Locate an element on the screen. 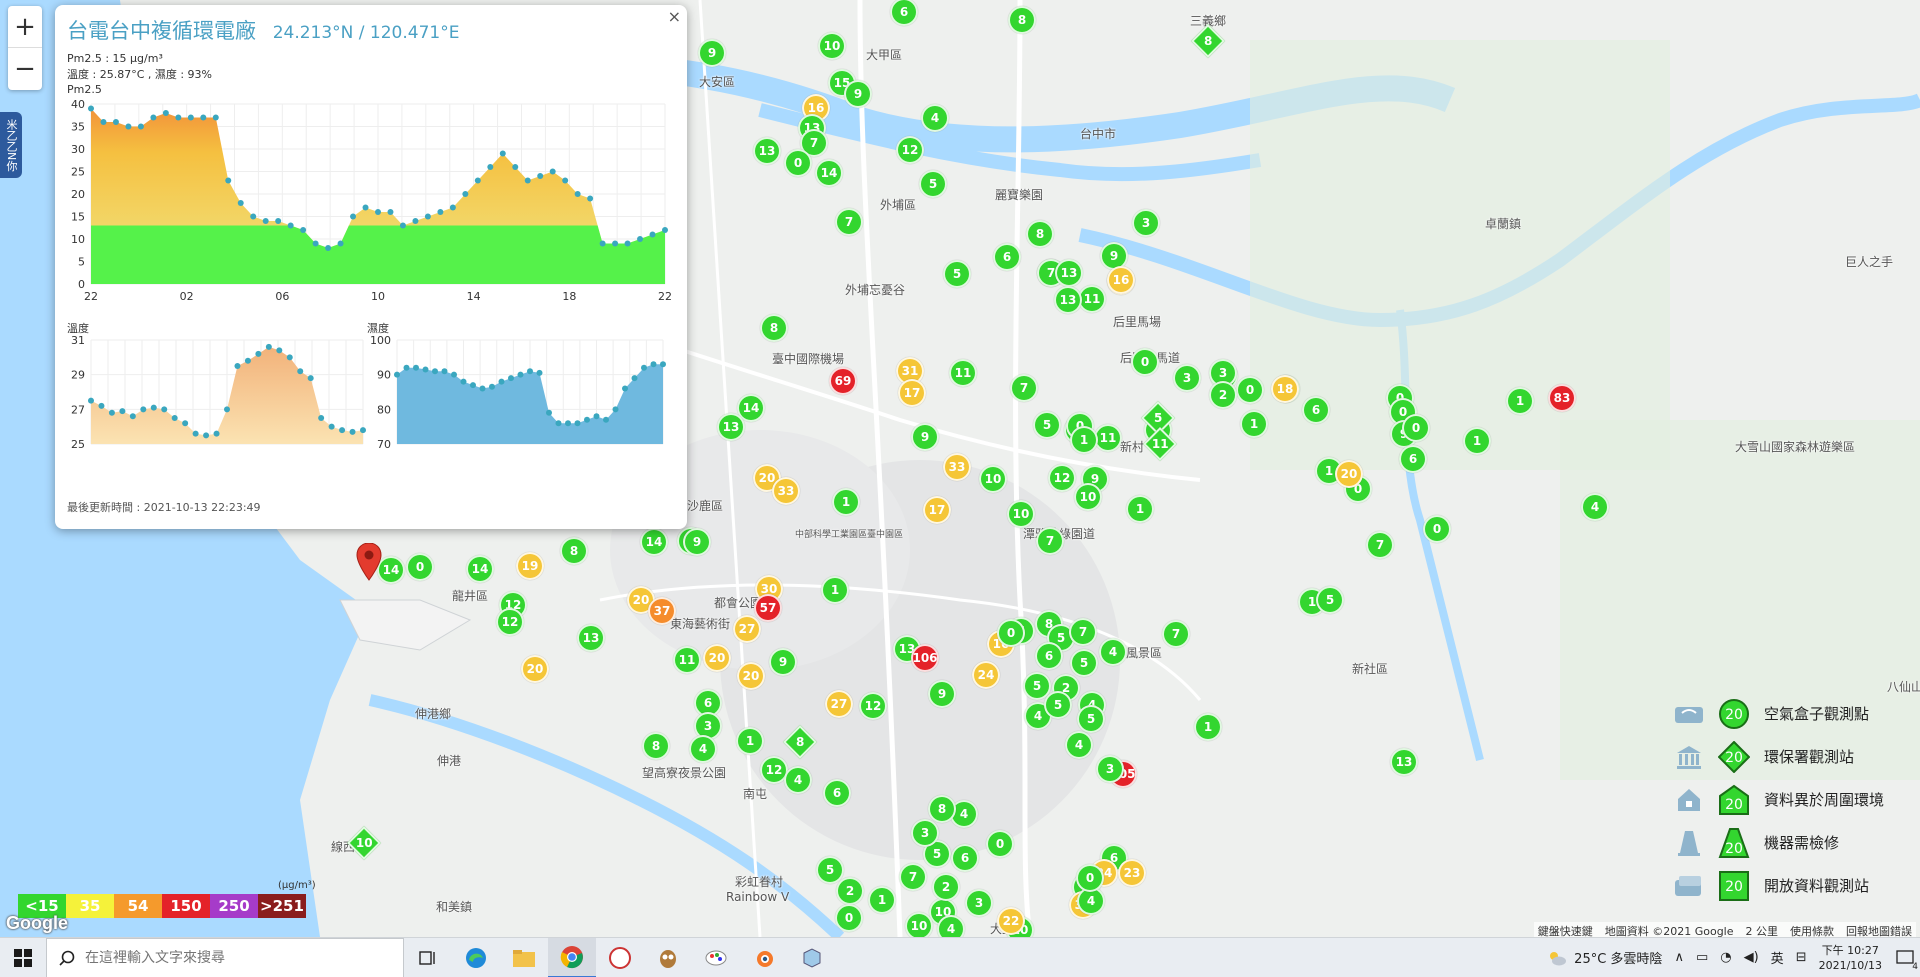  map-scale: 2 公里 is located at coordinates (1762, 930).